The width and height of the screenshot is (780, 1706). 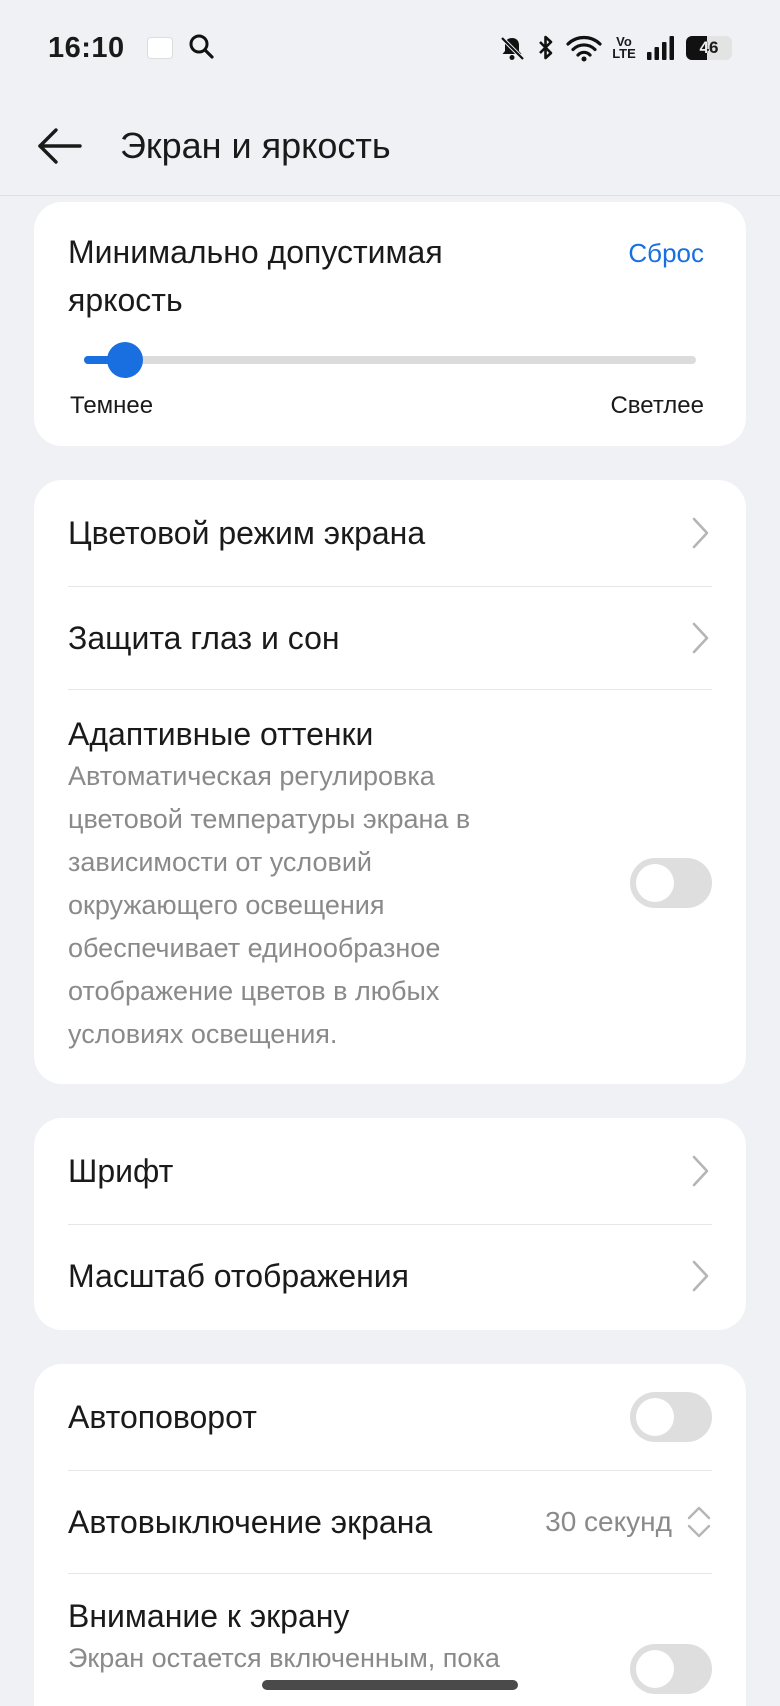 What do you see at coordinates (608, 1521) in the screenshot?
I see `screen-timeout-value: 30 секунд` at bounding box center [608, 1521].